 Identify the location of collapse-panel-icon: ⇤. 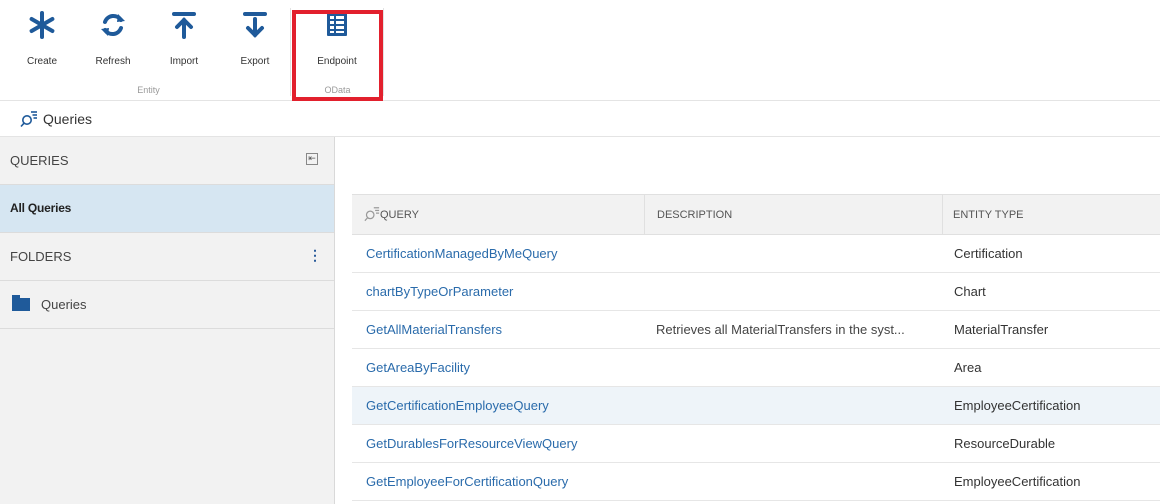
(312, 159).